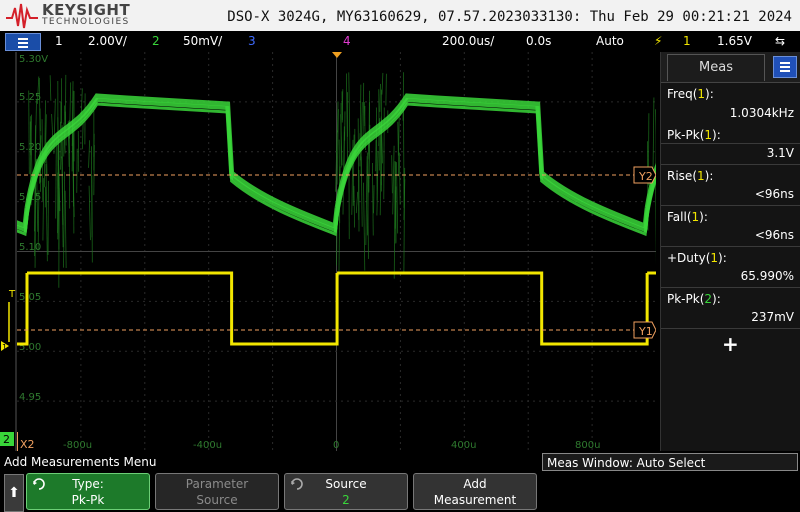 The height and width of the screenshot is (512, 800). What do you see at coordinates (347, 41) in the screenshot?
I see `ch4-label: 4` at bounding box center [347, 41].